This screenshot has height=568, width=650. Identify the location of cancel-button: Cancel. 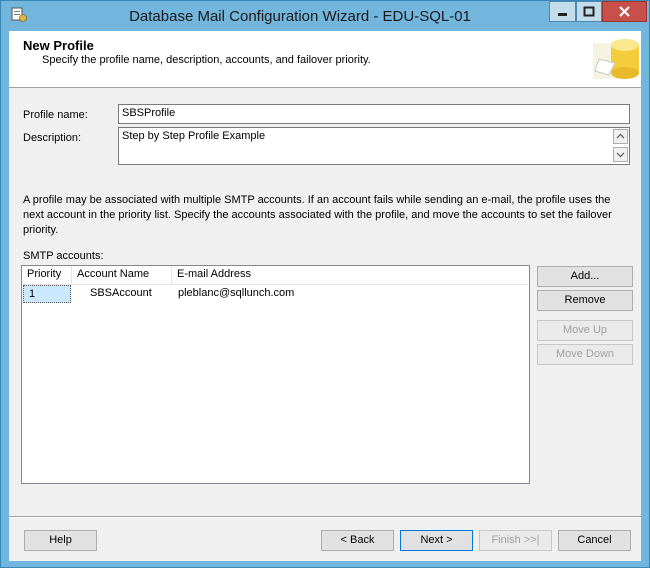
(594, 540).